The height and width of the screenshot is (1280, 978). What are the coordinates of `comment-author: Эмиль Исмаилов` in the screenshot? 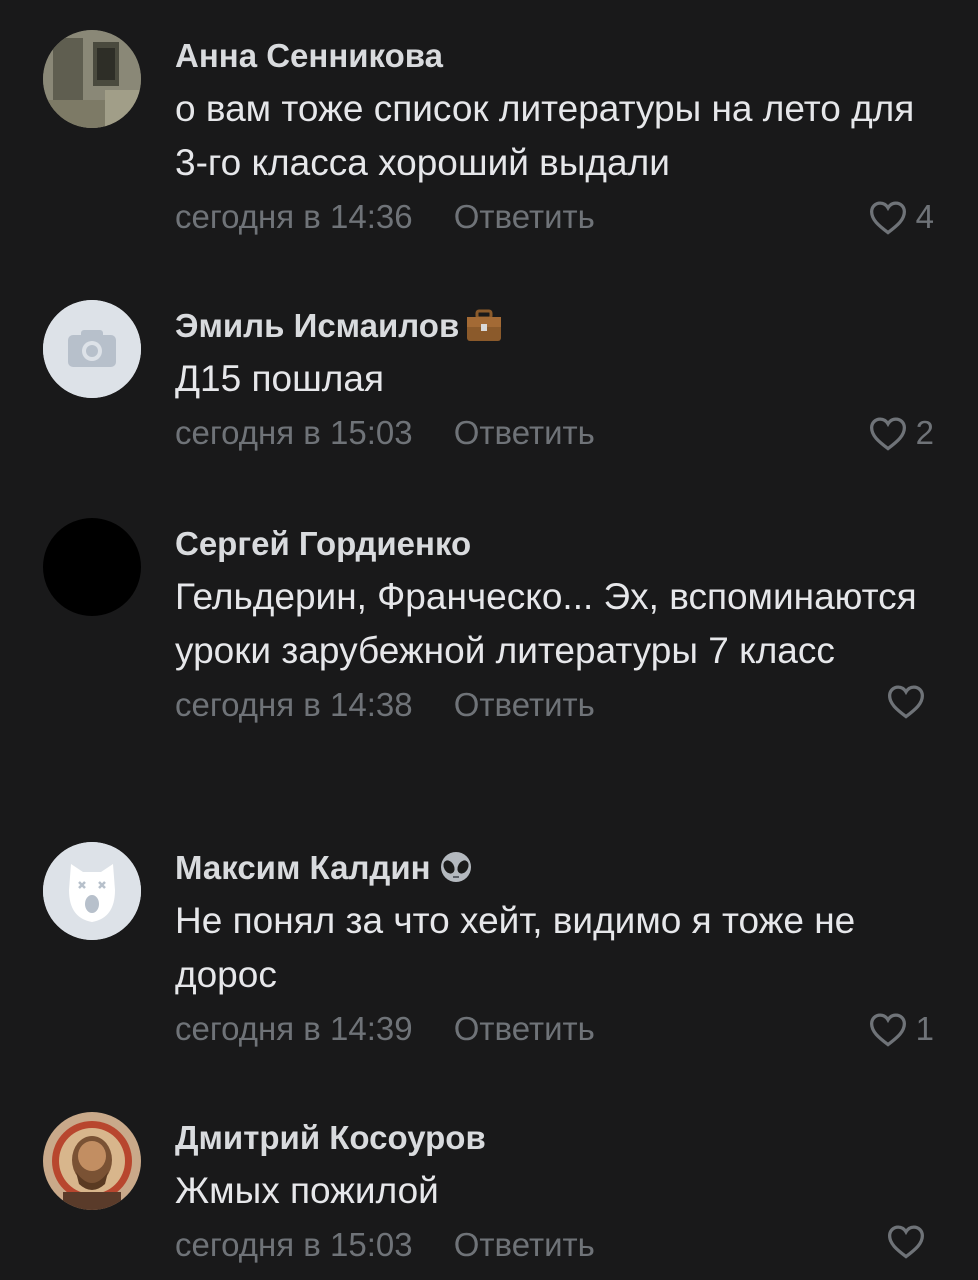 It's located at (554, 326).